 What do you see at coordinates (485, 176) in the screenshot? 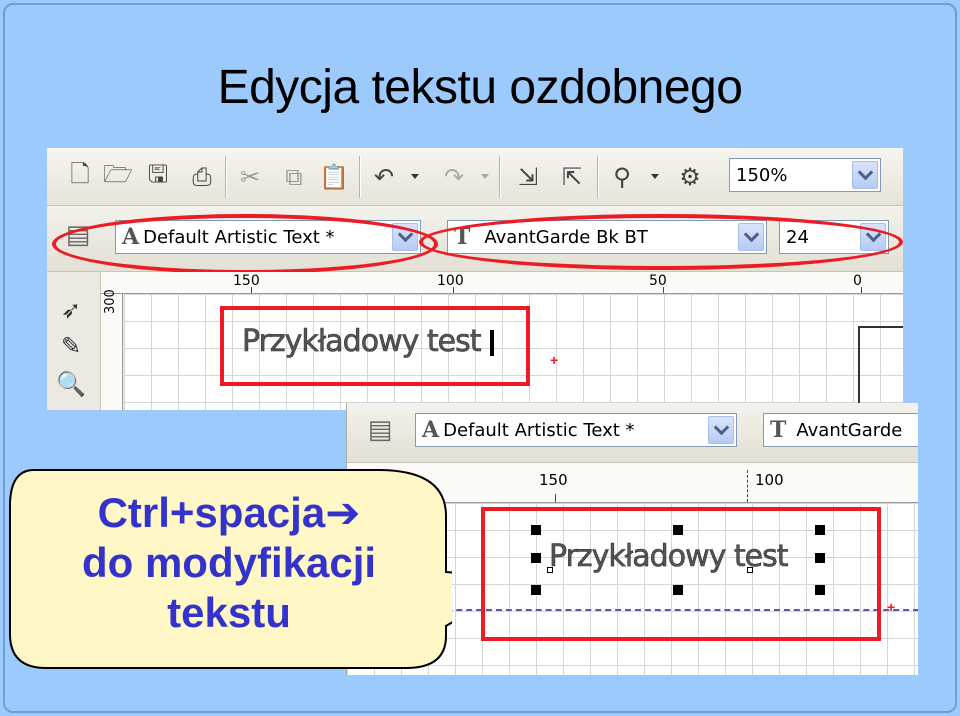
I see `redo-dropdown-icon` at bounding box center [485, 176].